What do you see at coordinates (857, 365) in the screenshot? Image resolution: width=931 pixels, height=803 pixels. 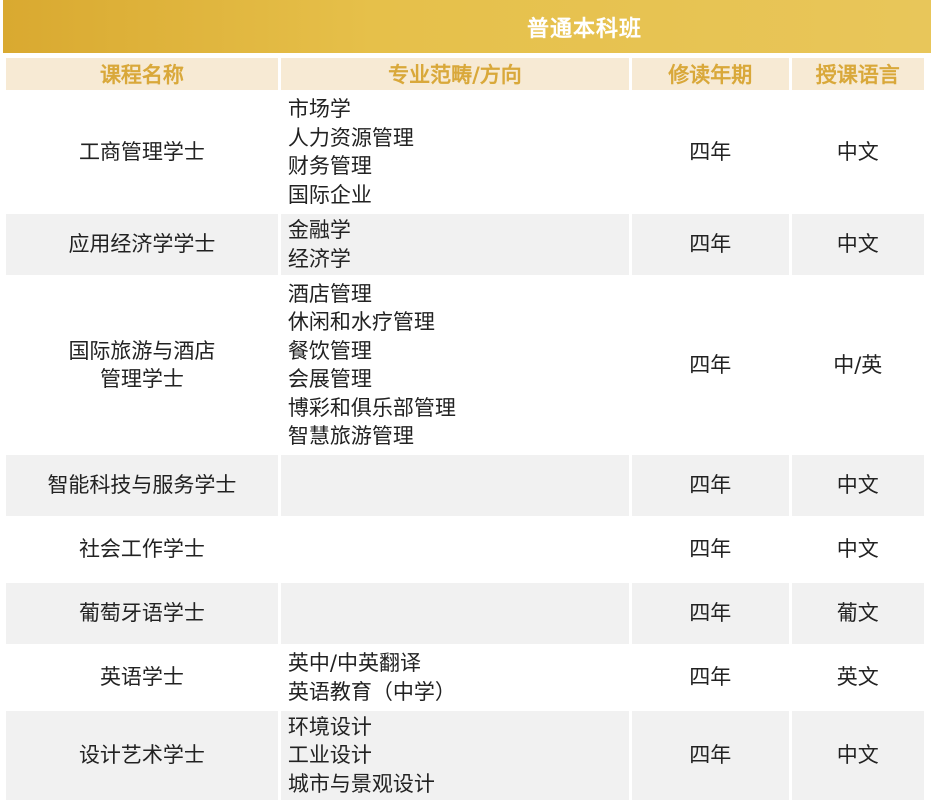 I see `language-cell: 中/英` at bounding box center [857, 365].